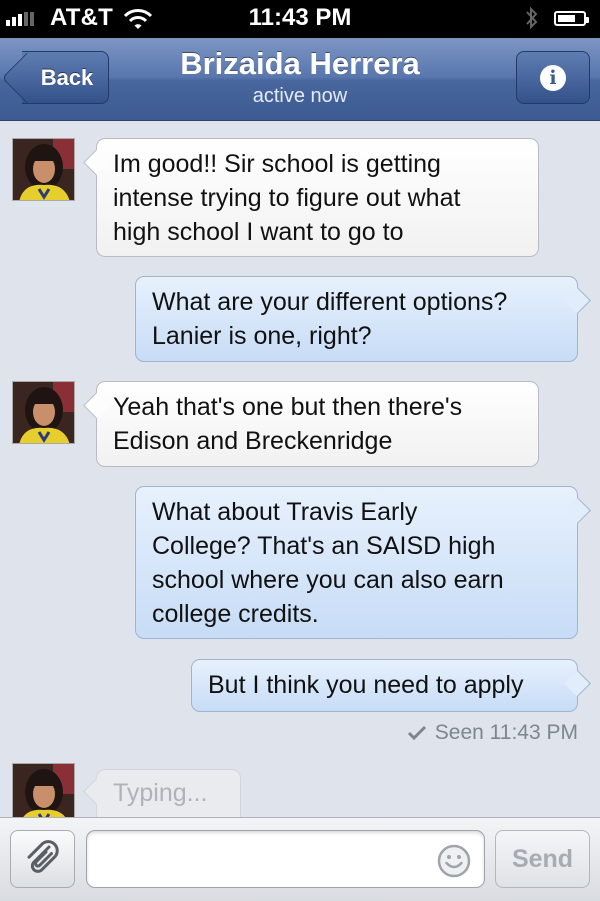 This screenshot has height=901, width=600. I want to click on emoji-button, so click(454, 863).